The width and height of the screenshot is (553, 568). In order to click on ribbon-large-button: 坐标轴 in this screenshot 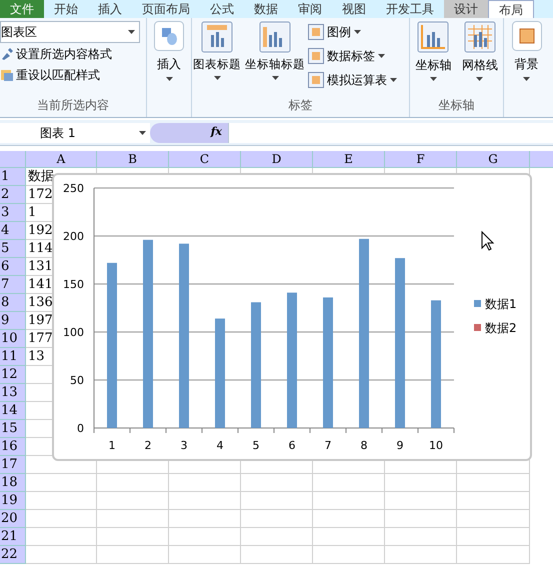, I will do `click(433, 51)`.